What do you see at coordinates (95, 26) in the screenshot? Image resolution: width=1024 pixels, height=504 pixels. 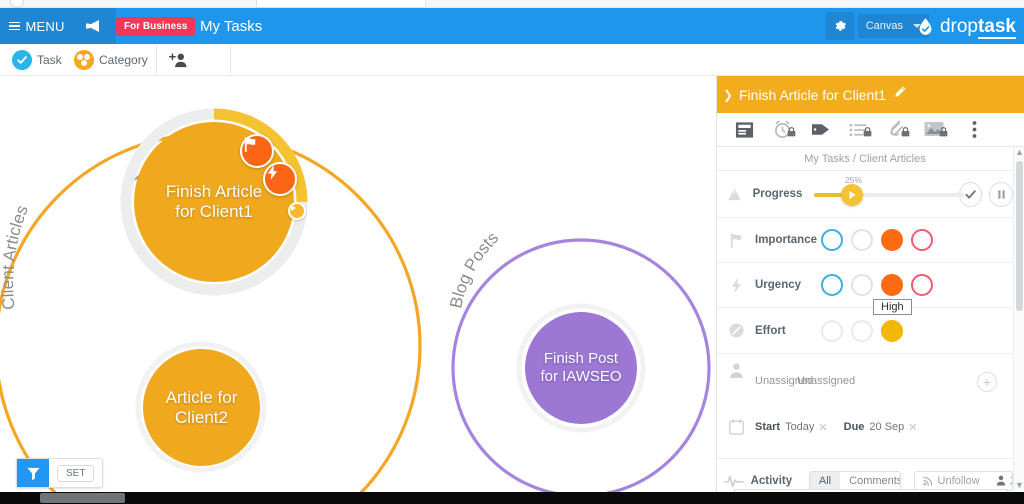 I see `megaphone-button` at bounding box center [95, 26].